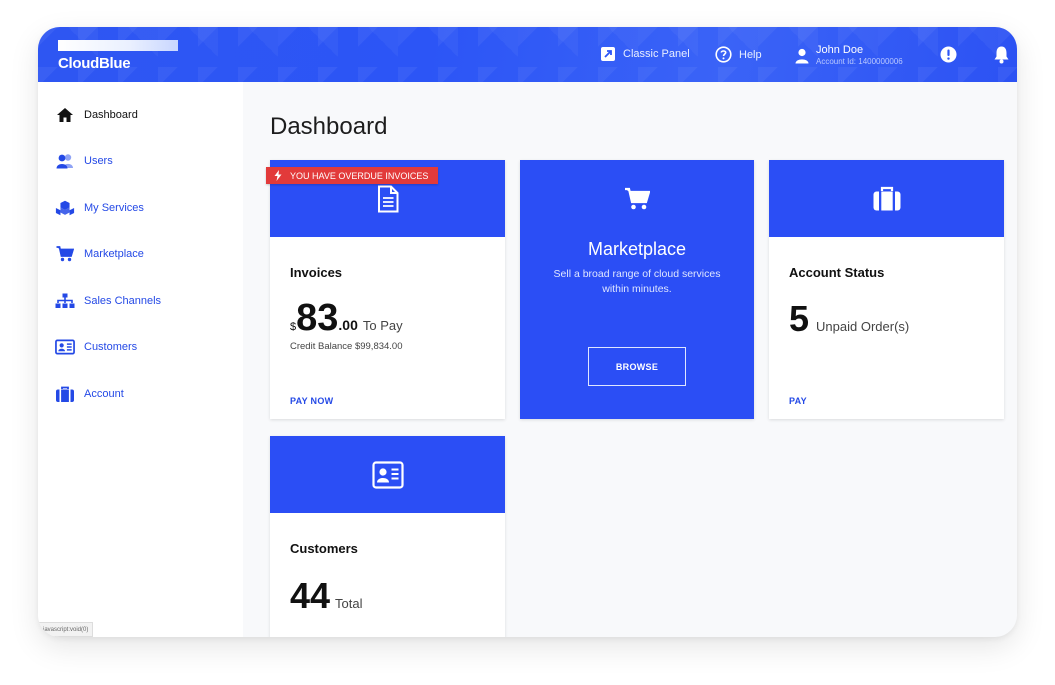 The width and height of the screenshot is (1055, 685). What do you see at coordinates (637, 366) in the screenshot?
I see `browse-button: BROWSE` at bounding box center [637, 366].